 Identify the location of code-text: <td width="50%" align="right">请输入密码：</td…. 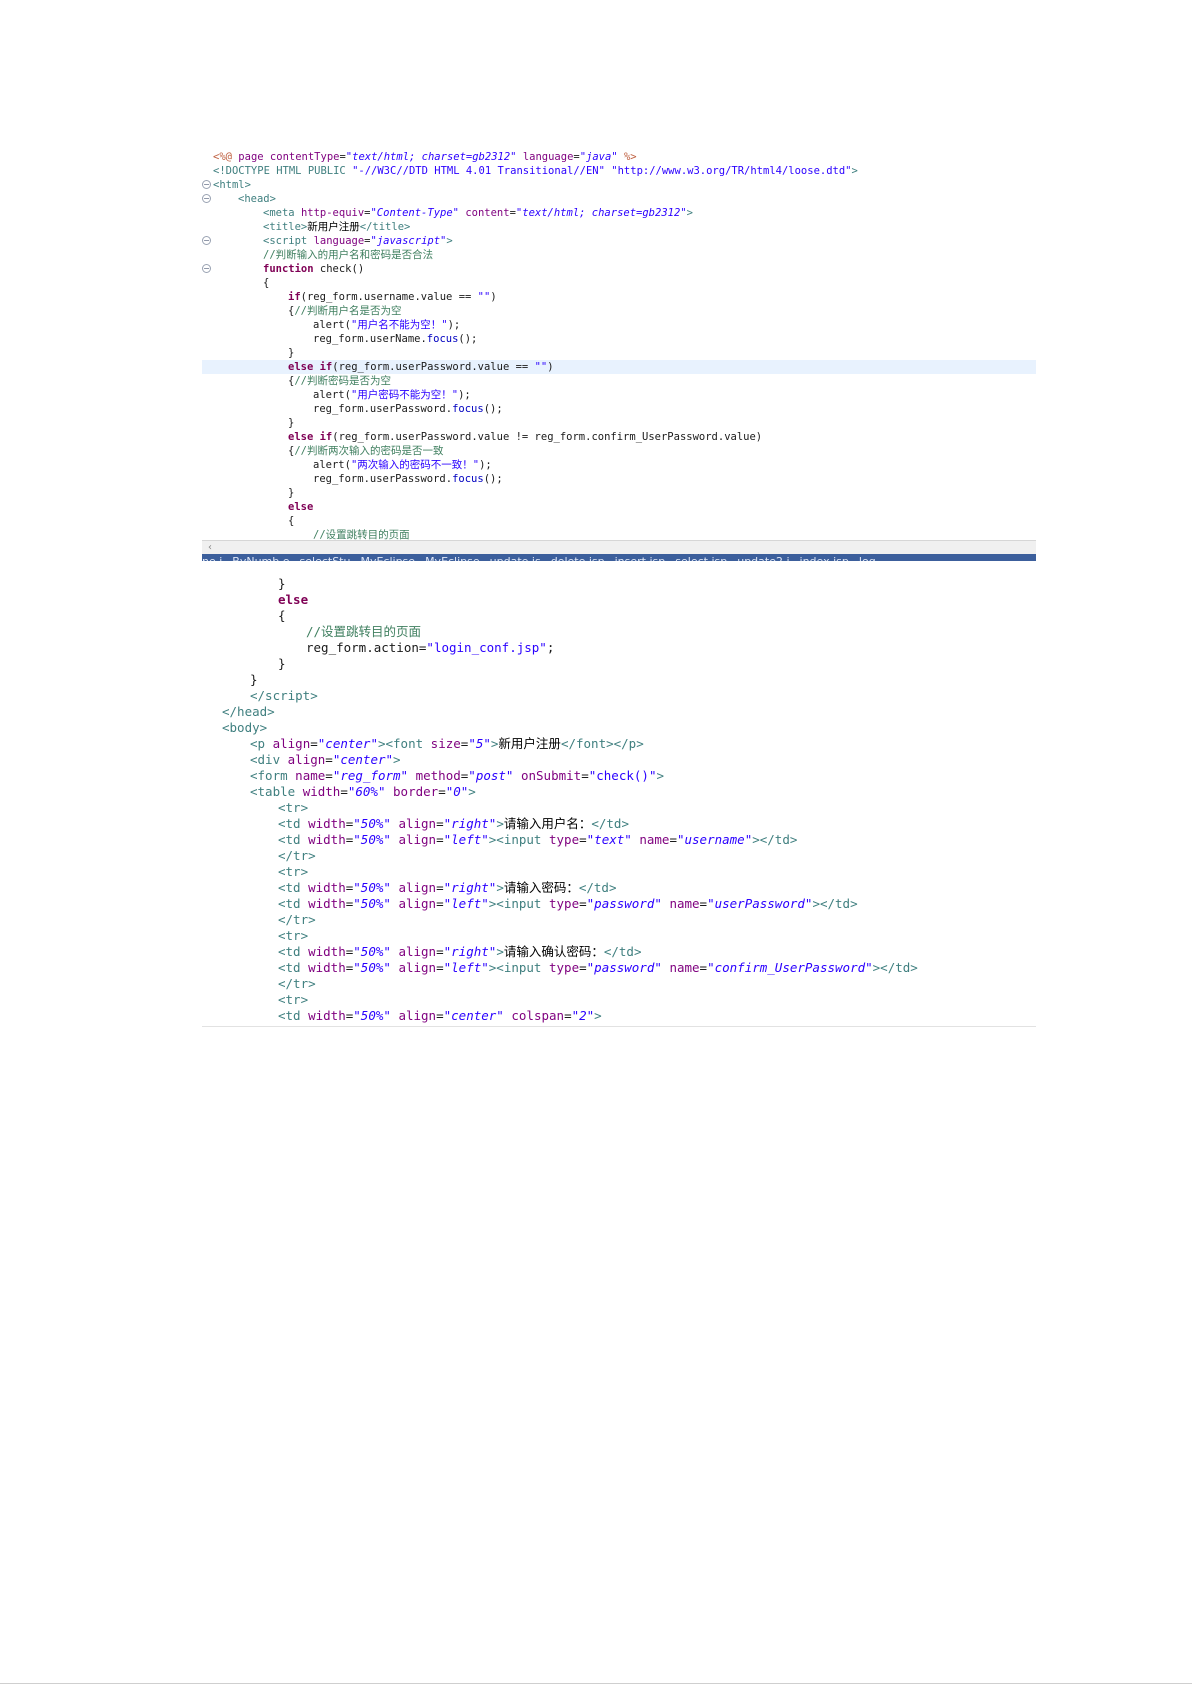
(447, 887).